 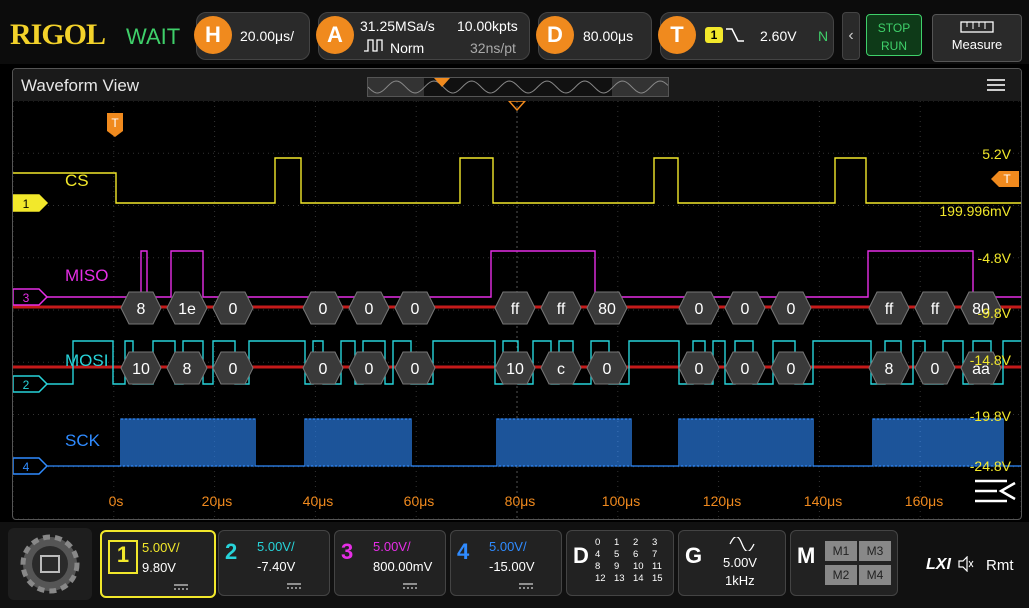 I want to click on digital-channel-cell: 1, so click(x=617, y=542).